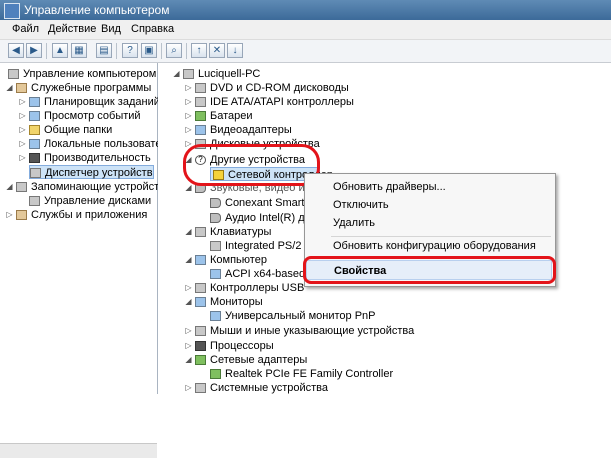  Describe the element at coordinates (305, 30) in the screenshot. I see `menu-bar: Файл Действие Вид Справка` at that location.